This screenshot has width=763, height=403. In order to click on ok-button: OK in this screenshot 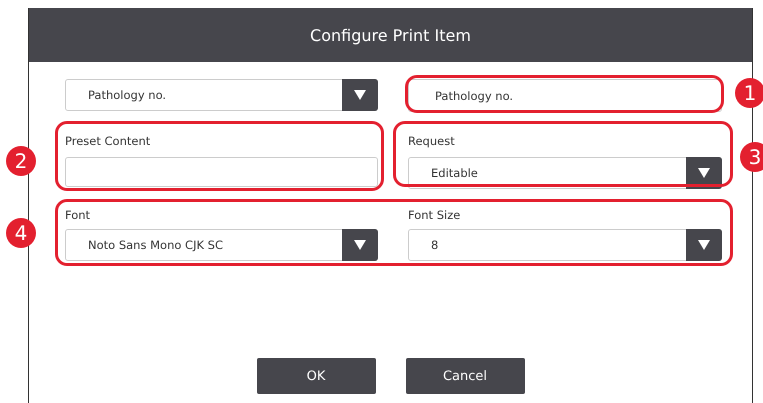, I will do `click(316, 376)`.